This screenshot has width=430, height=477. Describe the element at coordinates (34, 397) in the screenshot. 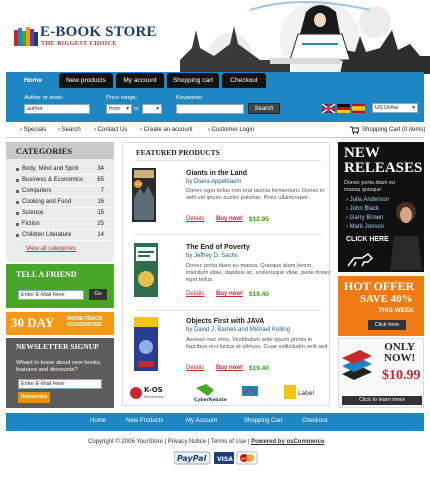

I see `subscribe-button: Subscribe` at that location.